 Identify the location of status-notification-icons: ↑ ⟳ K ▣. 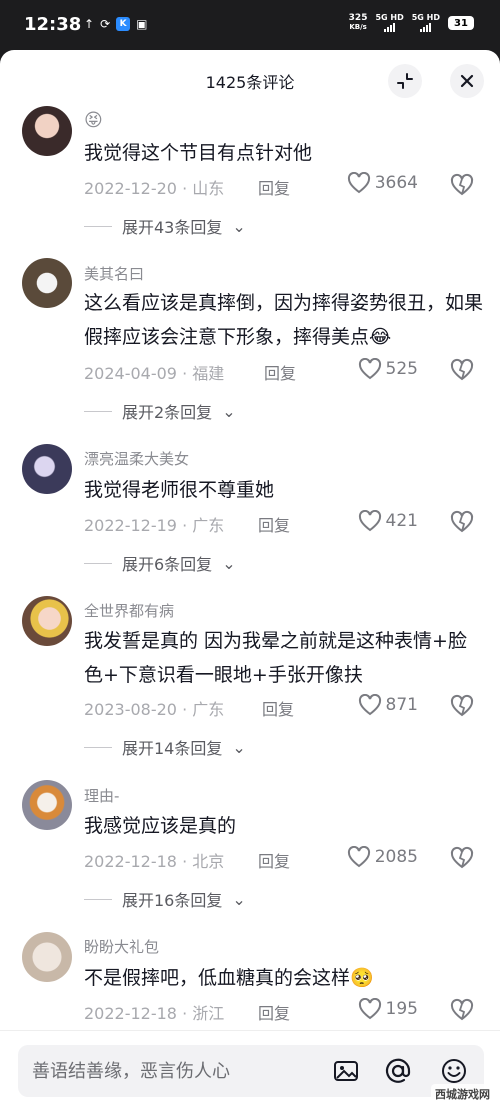
(115, 24).